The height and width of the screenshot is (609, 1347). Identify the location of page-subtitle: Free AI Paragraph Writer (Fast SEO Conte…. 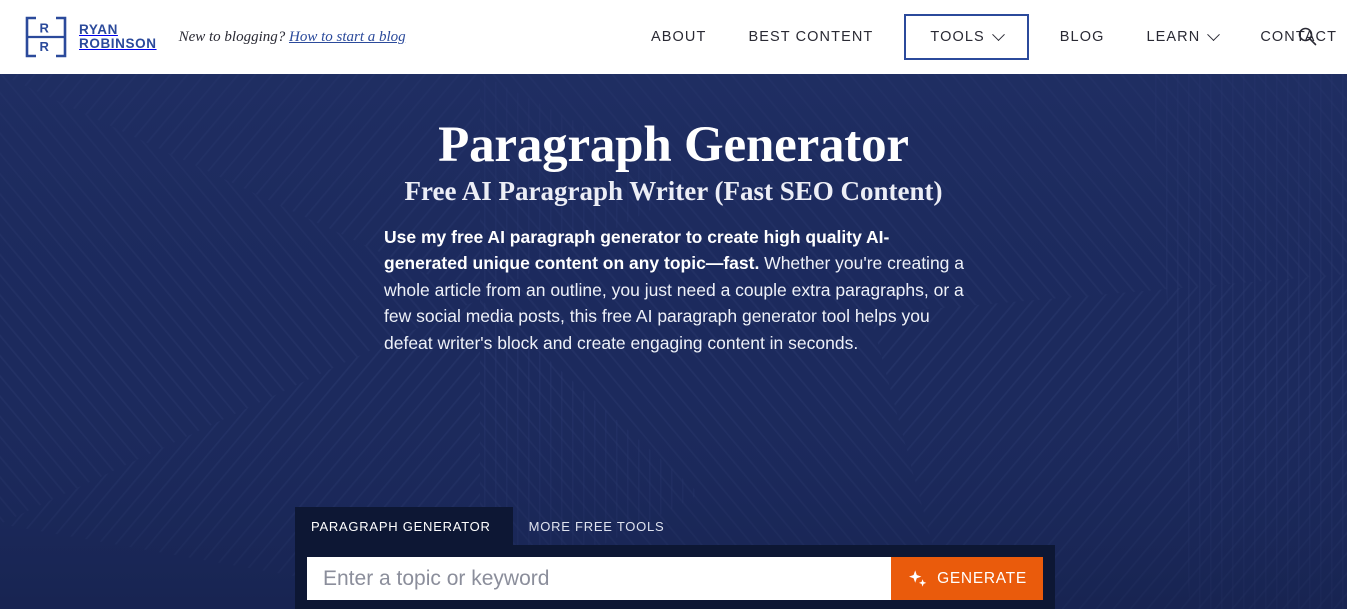
(673, 191).